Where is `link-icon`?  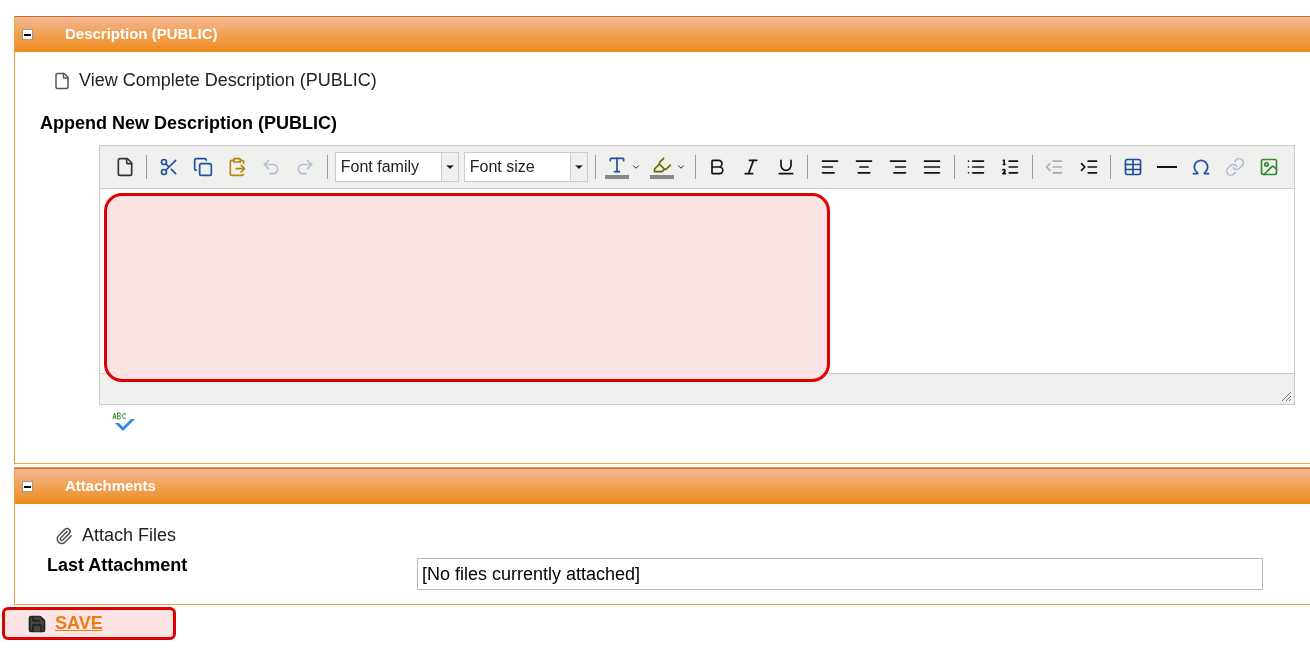 link-icon is located at coordinates (1235, 167).